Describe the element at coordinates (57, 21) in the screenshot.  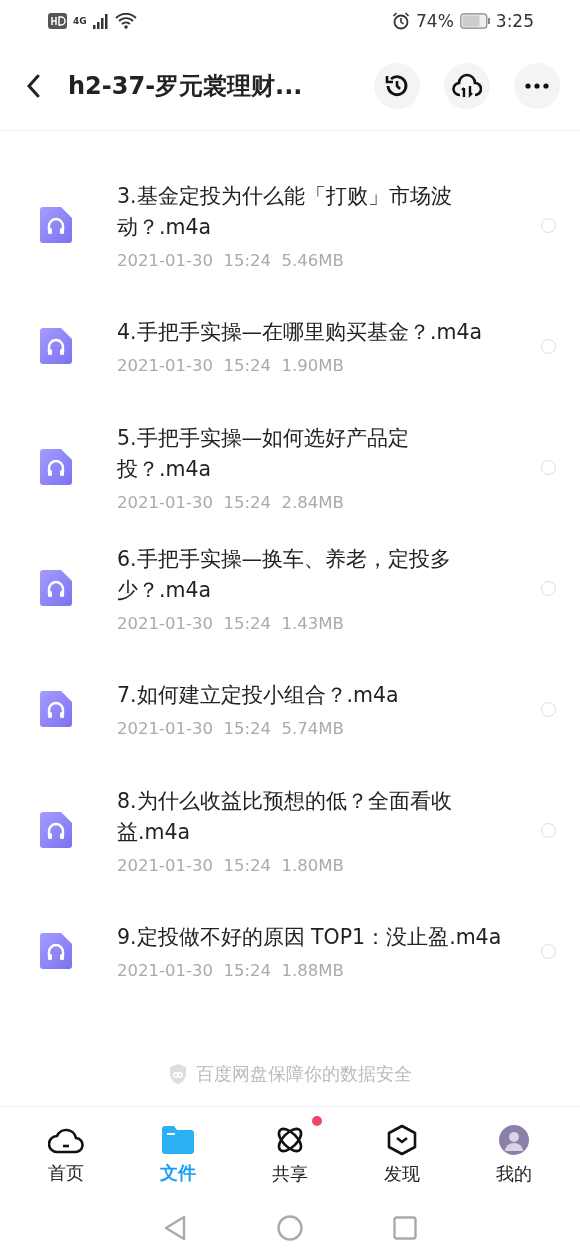
I see `hd-icon` at that location.